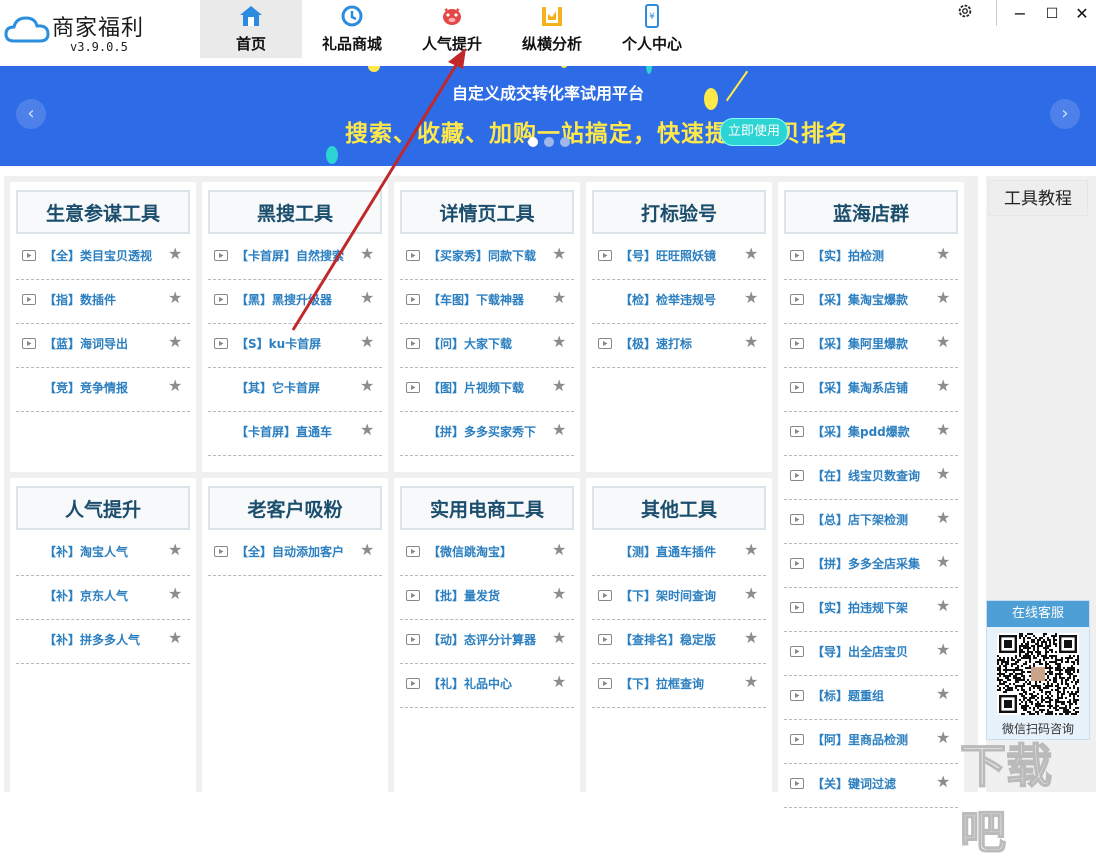 The width and height of the screenshot is (1096, 862). I want to click on minimize-button: −, so click(1020, 14).